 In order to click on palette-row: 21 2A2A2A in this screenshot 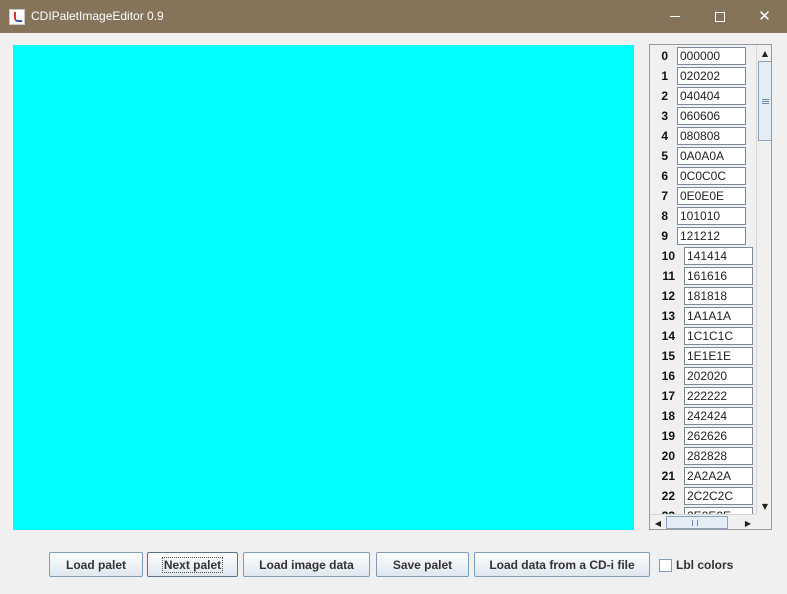, I will do `click(703, 476)`.